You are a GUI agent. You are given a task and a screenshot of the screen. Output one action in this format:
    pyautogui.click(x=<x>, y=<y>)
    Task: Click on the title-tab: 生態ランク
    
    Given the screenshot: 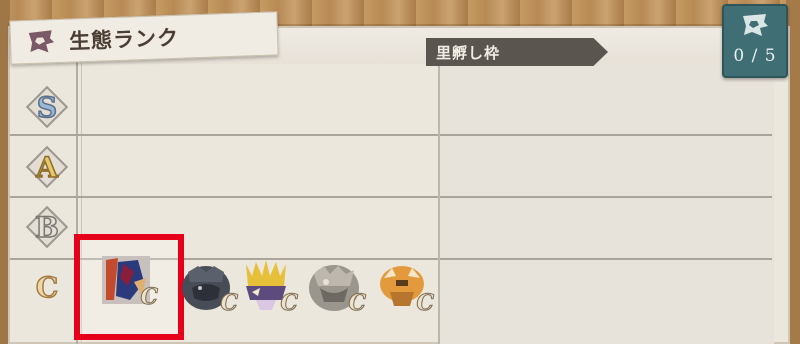 What is the action you would take?
    pyautogui.click(x=144, y=38)
    